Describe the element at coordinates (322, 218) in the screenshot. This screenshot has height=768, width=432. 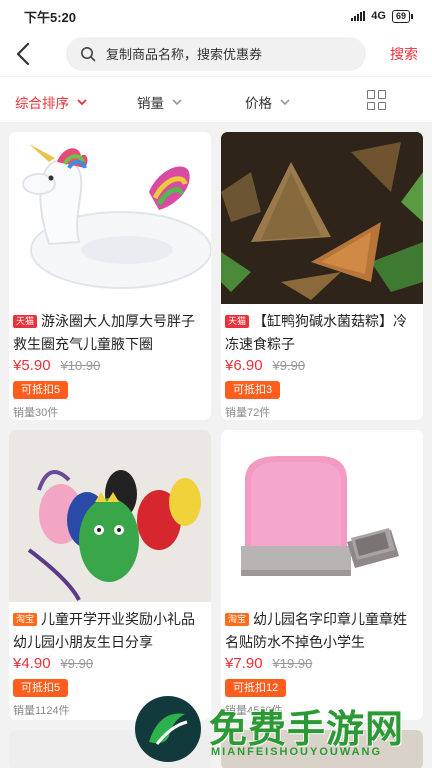
I see `product-image-zongzi` at that location.